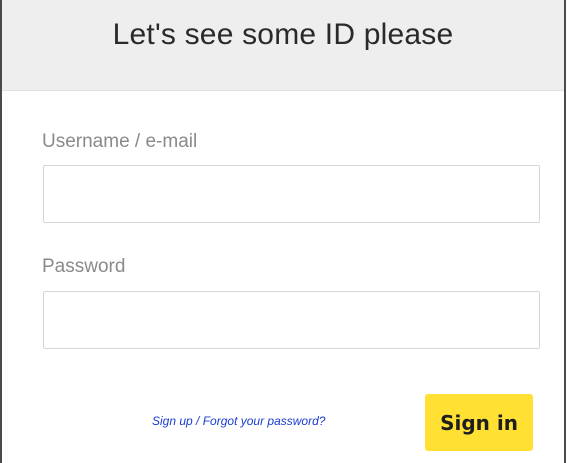  I want to click on account-links: Sign up / Forgot your password?, so click(238, 421).